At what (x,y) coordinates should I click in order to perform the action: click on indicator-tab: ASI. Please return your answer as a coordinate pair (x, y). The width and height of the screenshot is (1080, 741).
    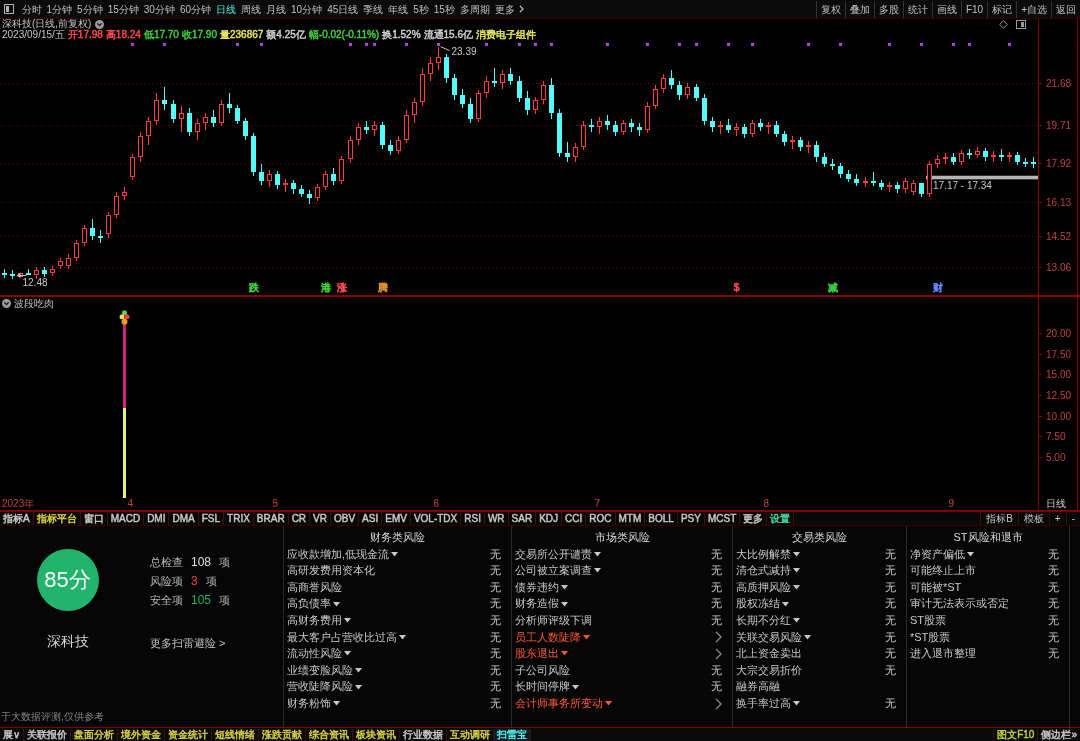
    Looking at the image, I should click on (371, 518).